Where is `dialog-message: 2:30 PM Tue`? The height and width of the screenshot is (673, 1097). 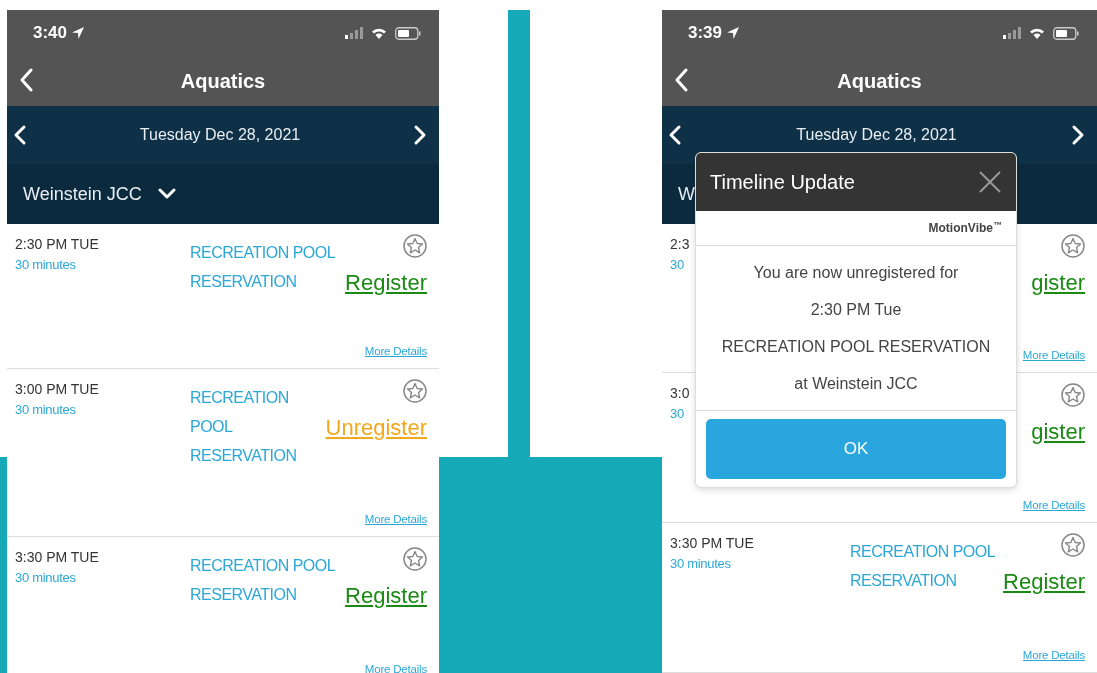 dialog-message: 2:30 PM Tue is located at coordinates (856, 310).